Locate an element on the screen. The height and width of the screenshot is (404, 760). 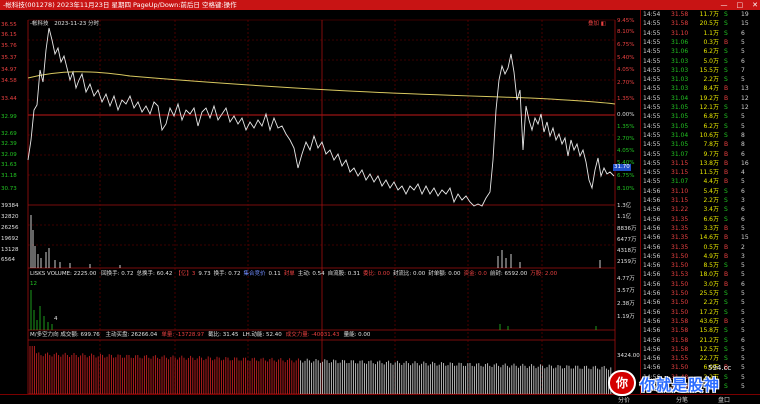
volume-tick-label: 19692 is located at coordinates (10, 239).